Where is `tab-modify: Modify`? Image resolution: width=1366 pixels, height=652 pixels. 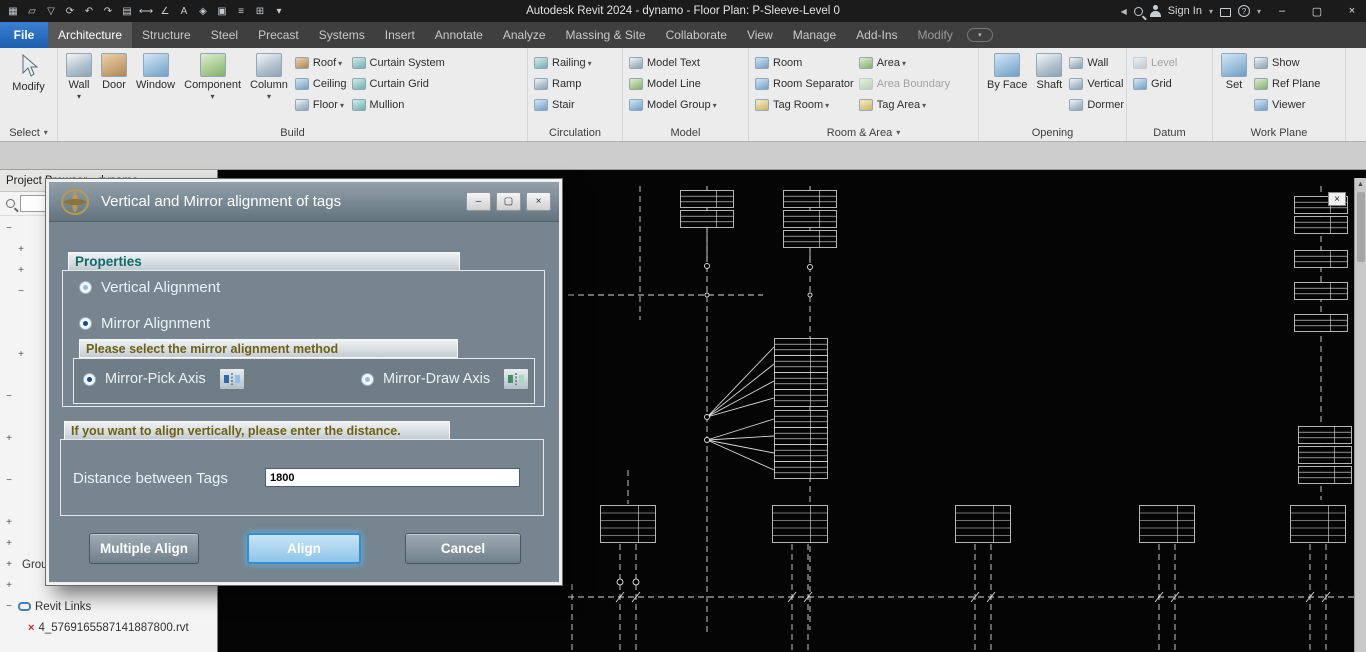 tab-modify: Modify is located at coordinates (935, 35).